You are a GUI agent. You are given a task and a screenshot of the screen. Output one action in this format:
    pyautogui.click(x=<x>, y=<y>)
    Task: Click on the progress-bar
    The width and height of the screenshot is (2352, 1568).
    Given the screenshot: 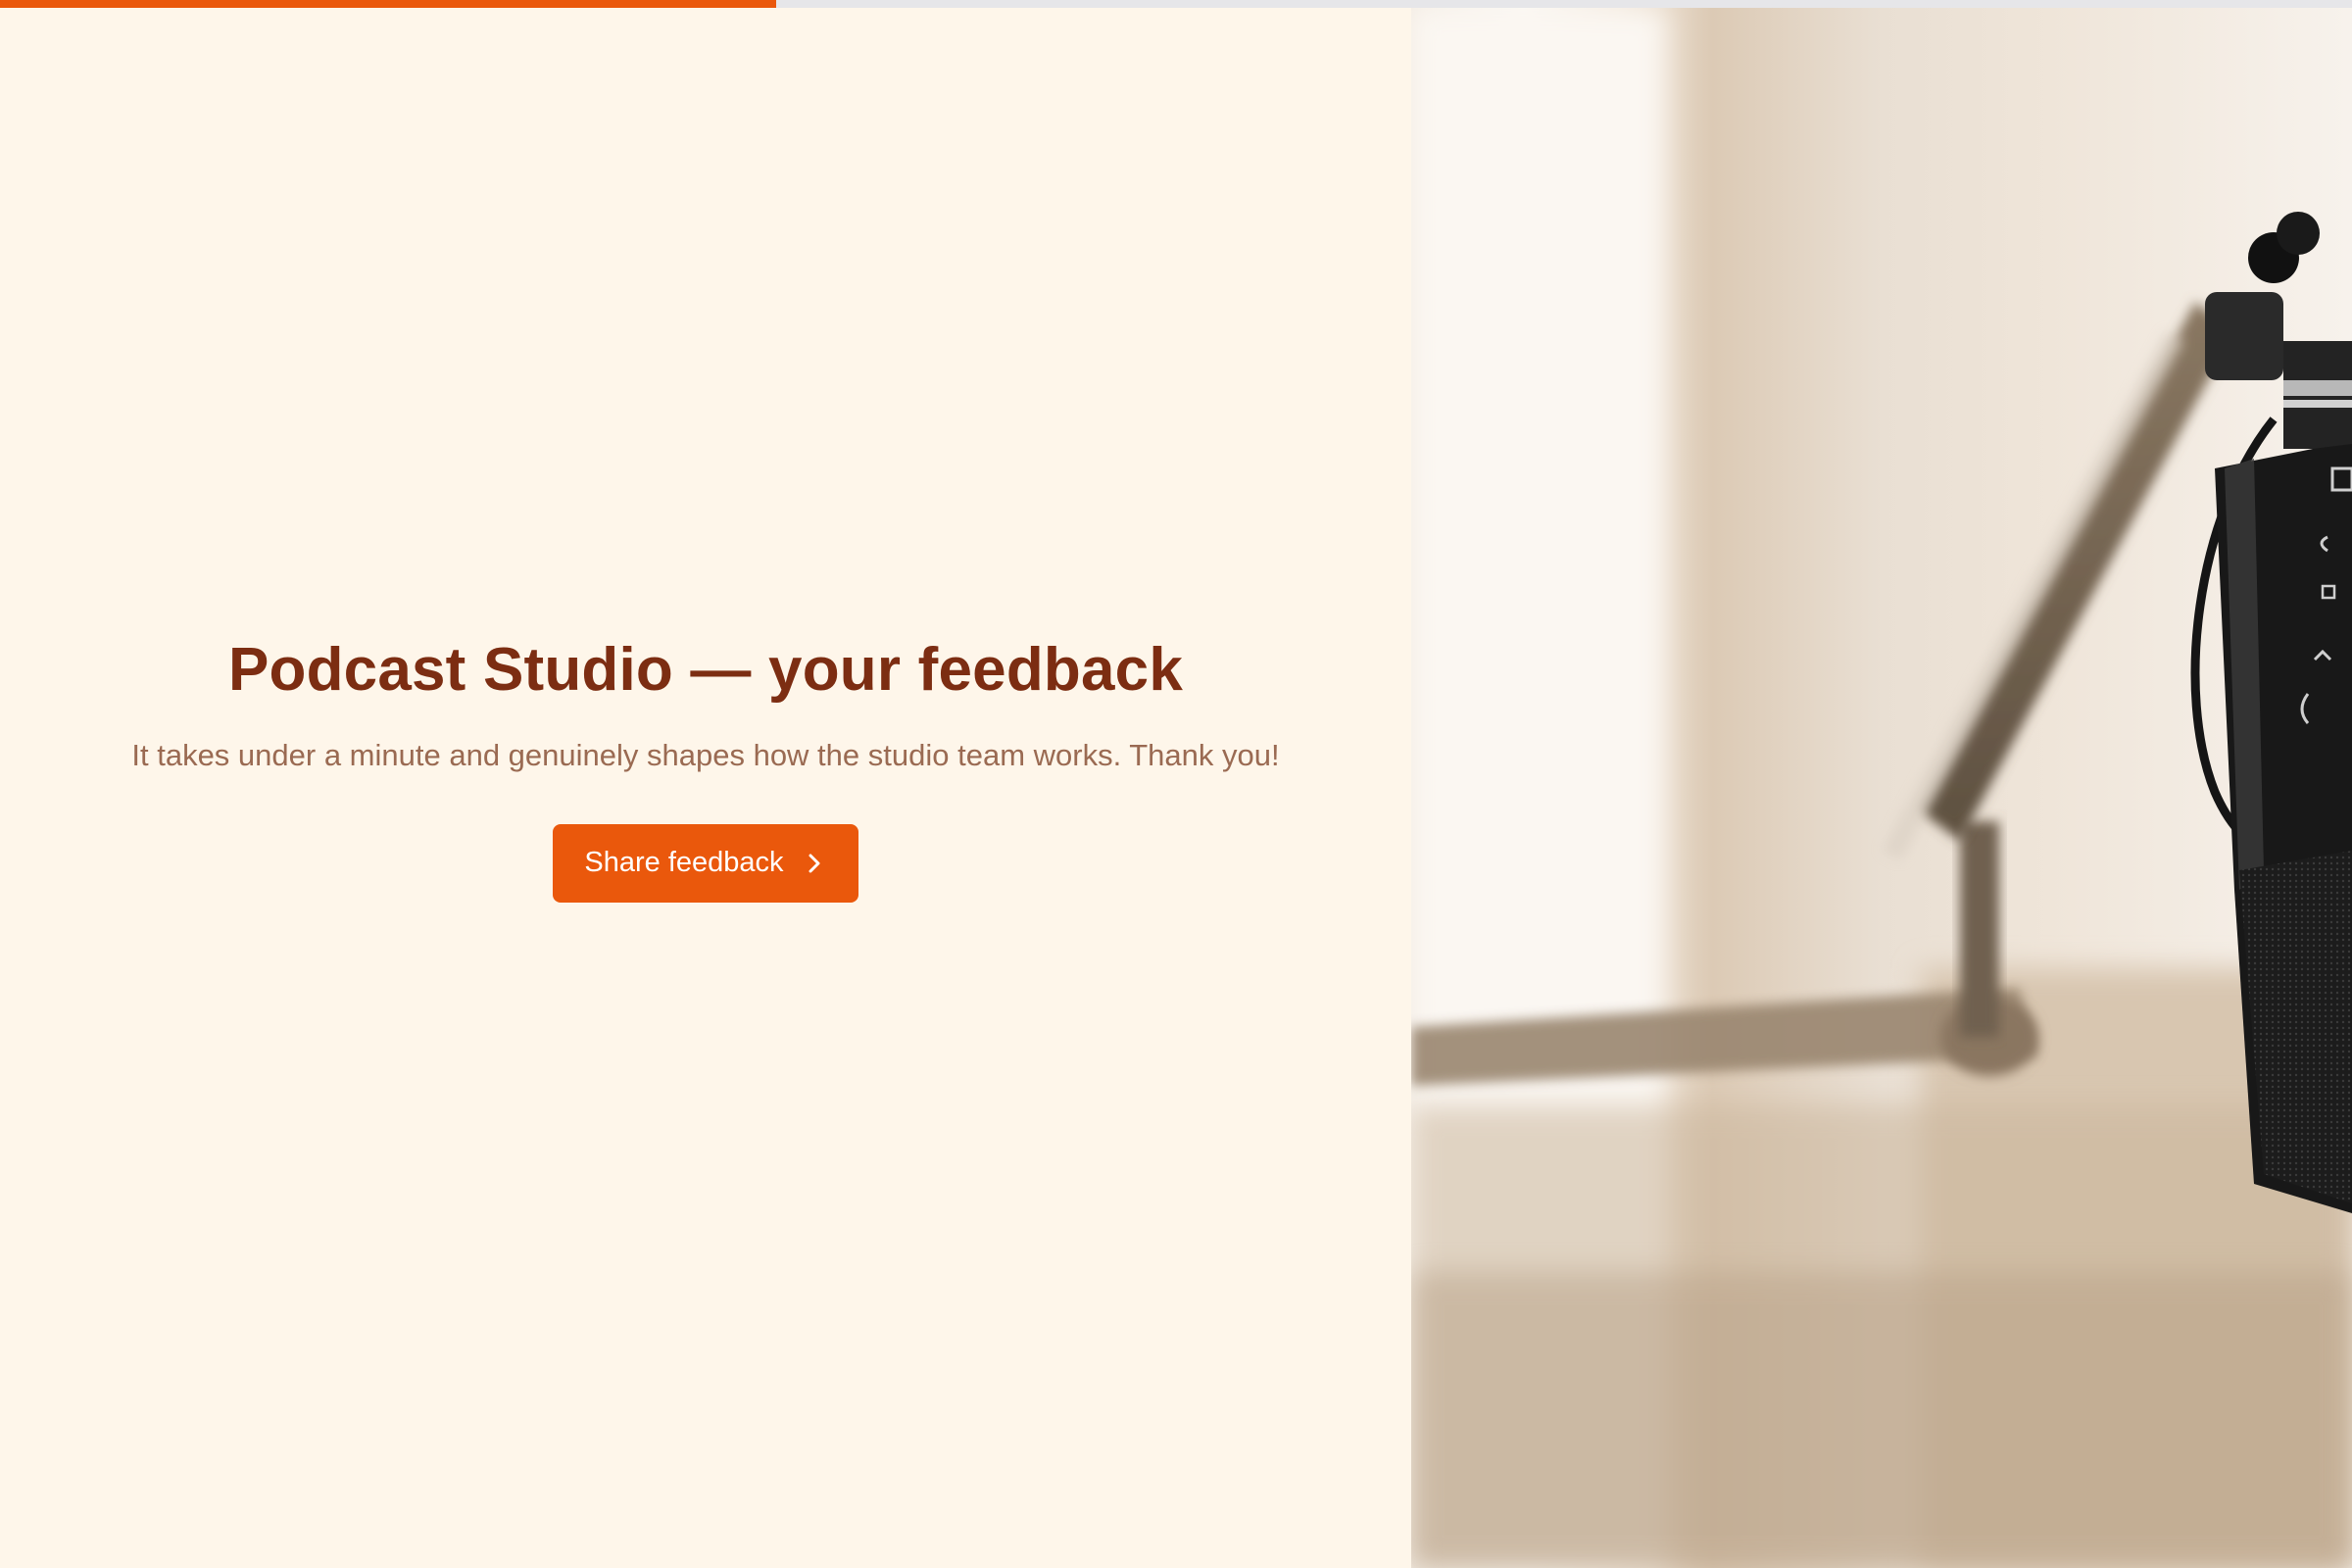 What is the action you would take?
    pyautogui.click(x=1176, y=4)
    